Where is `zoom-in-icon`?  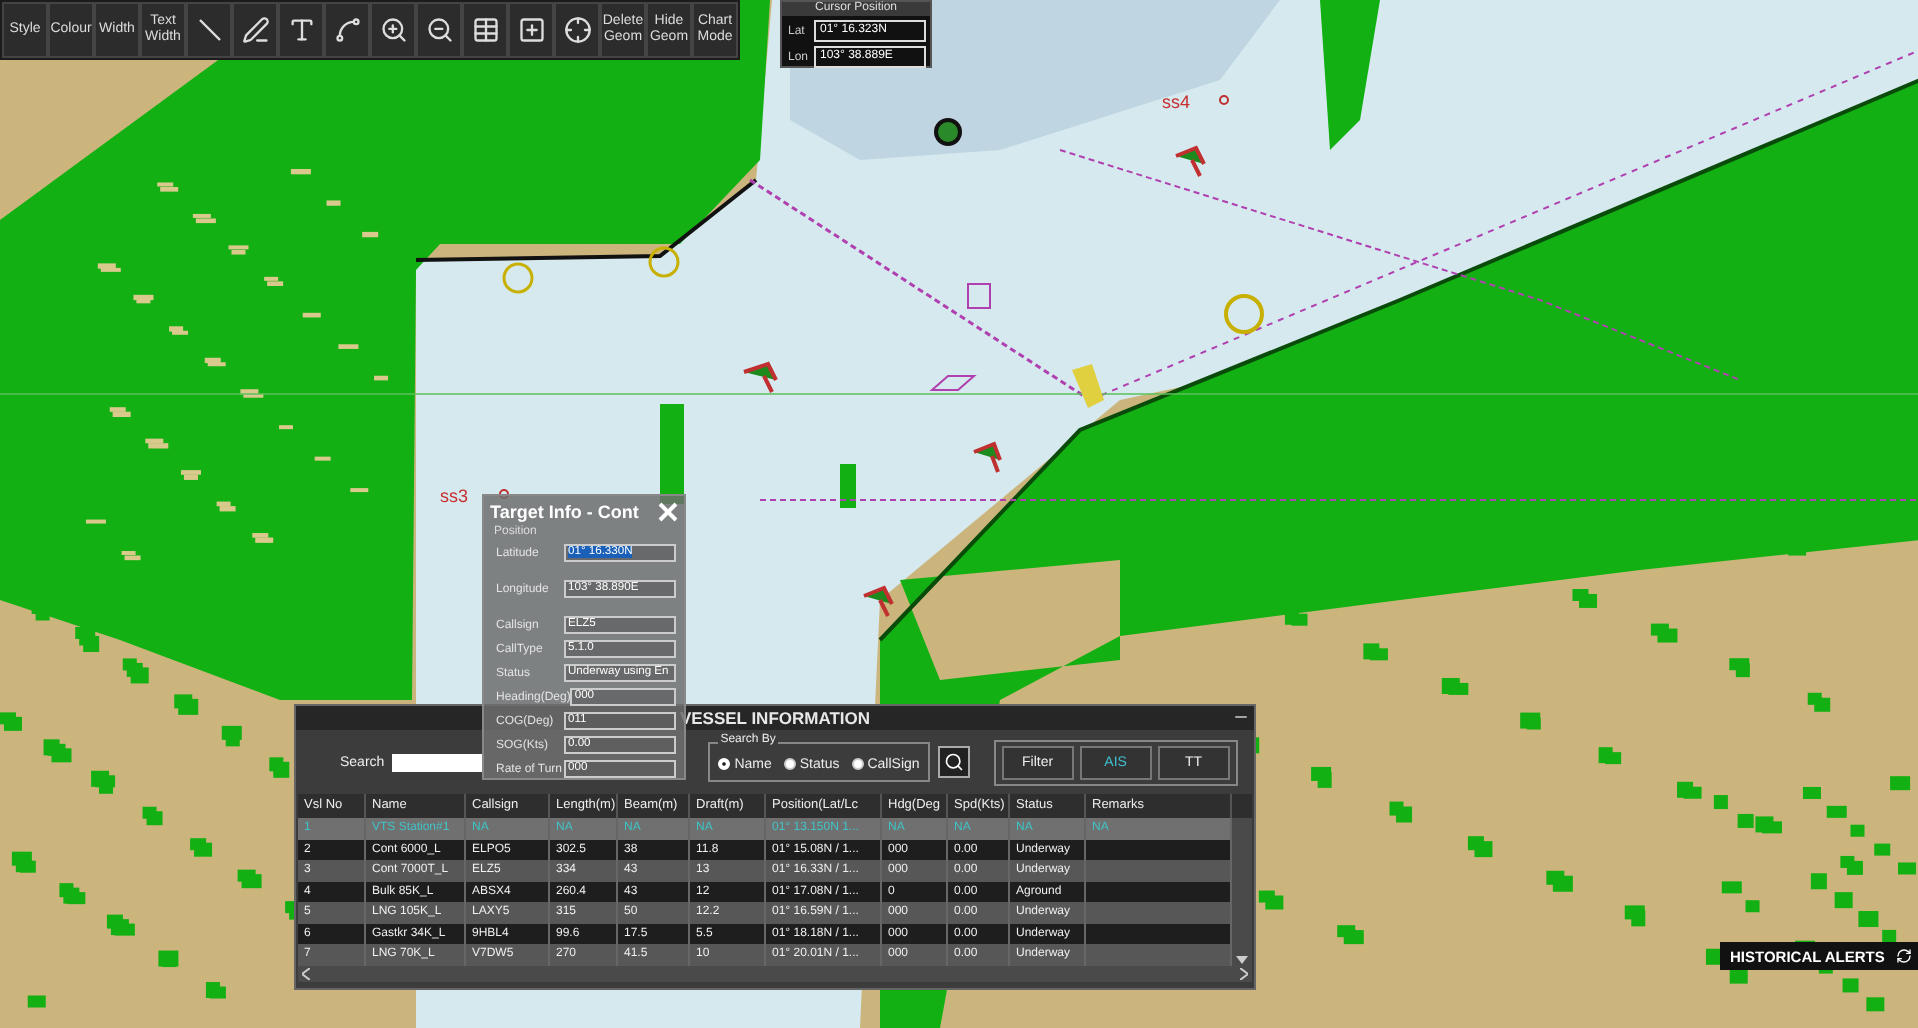
zoom-in-icon is located at coordinates (393, 30).